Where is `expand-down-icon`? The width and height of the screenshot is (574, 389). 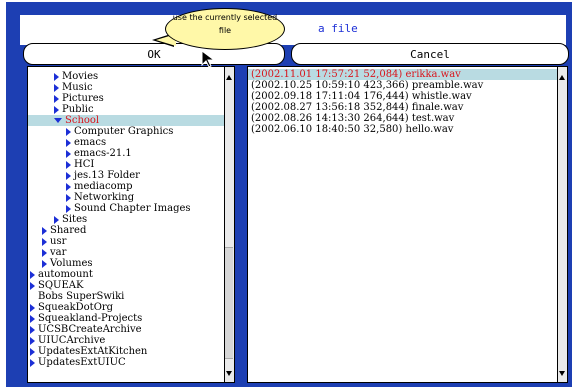 expand-down-icon is located at coordinates (58, 120).